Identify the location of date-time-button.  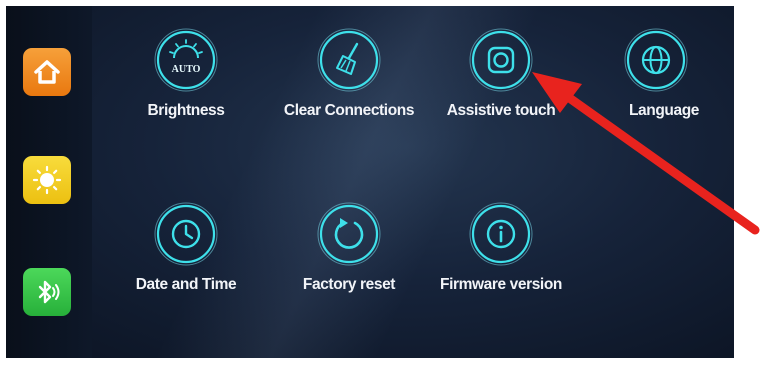
(186, 234).